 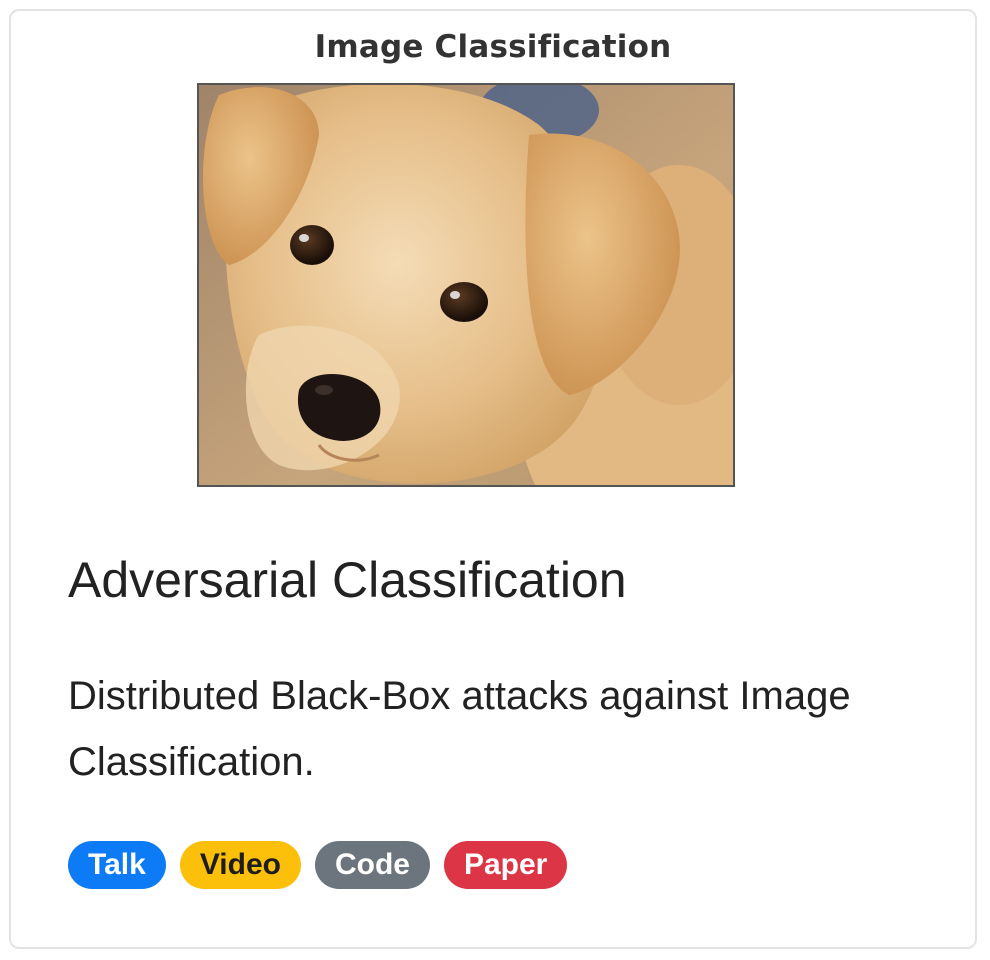 I want to click on video-link: Video, so click(x=240, y=865).